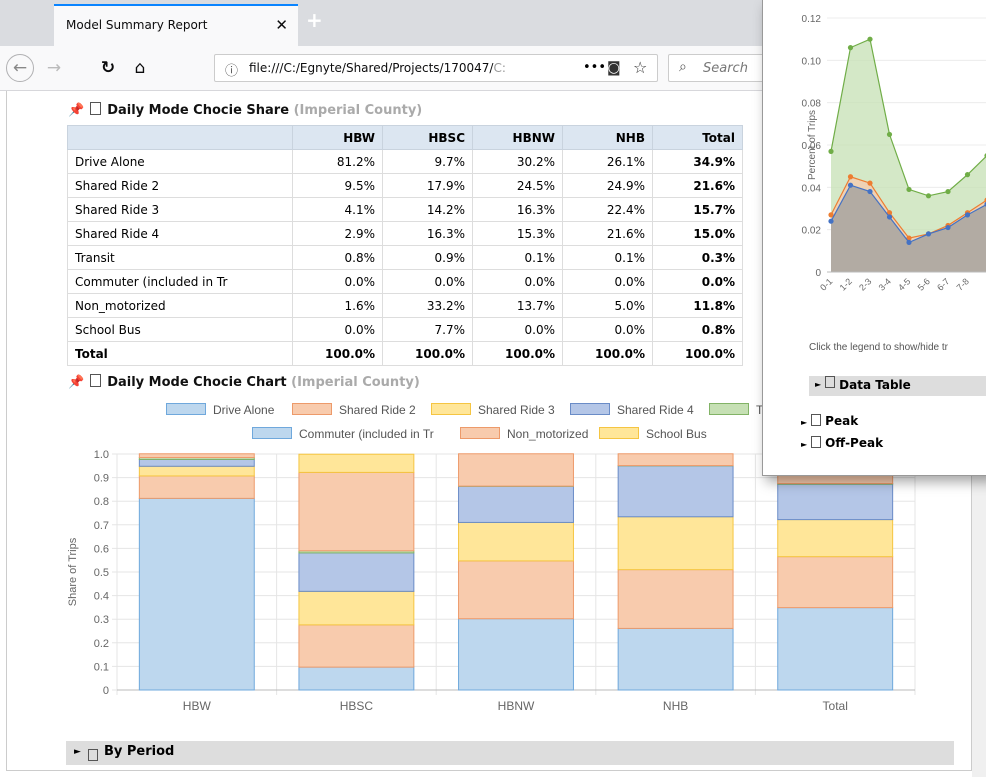 The image size is (986, 777). What do you see at coordinates (137, 25) in the screenshot?
I see `tab-title: Model Summary Report` at bounding box center [137, 25].